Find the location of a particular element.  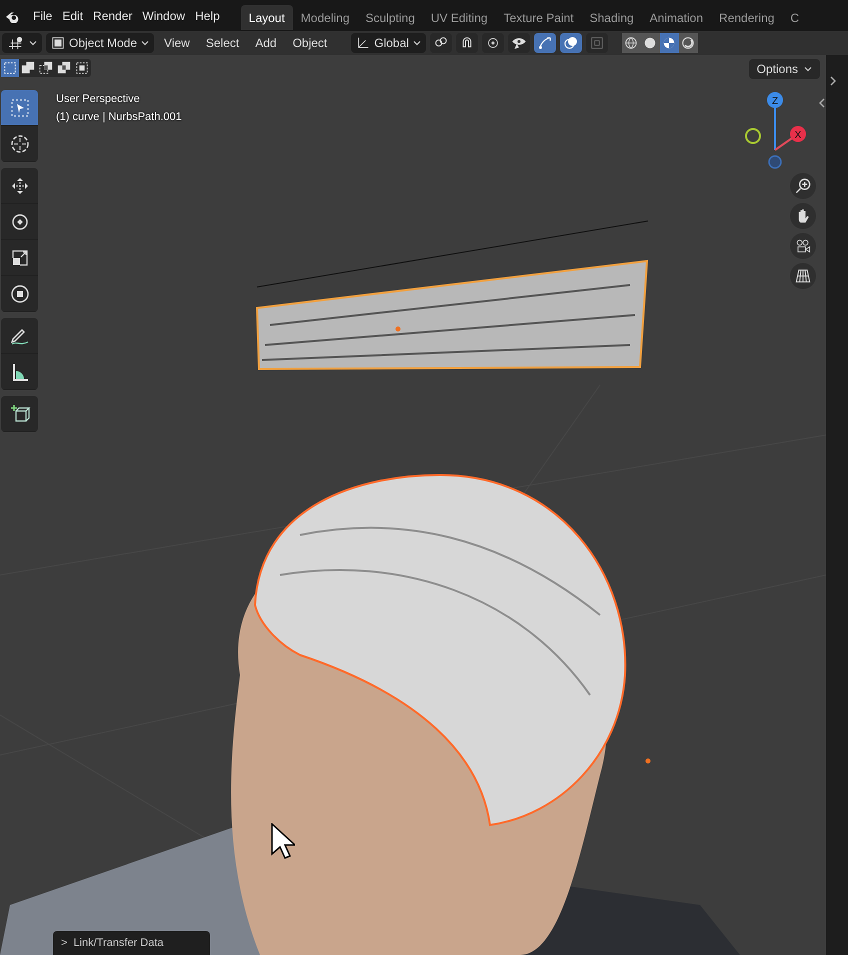

workspace-tab: Modeling is located at coordinates (325, 17).